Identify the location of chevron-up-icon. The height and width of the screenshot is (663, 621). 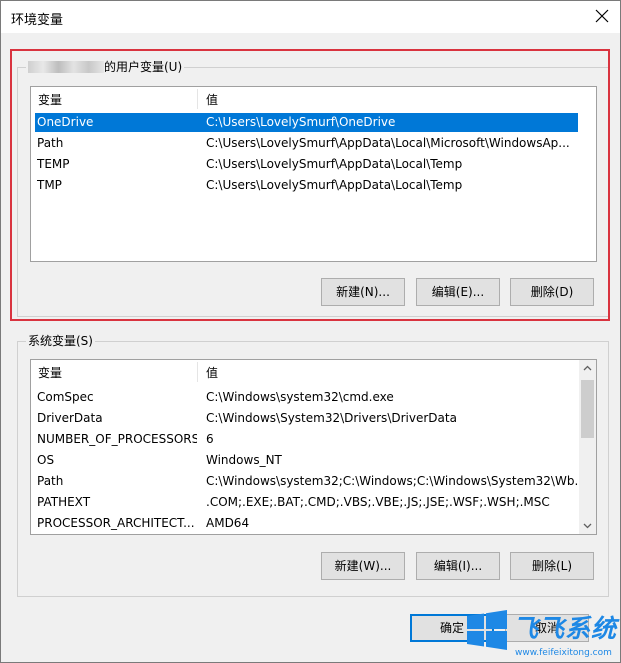
(587, 368).